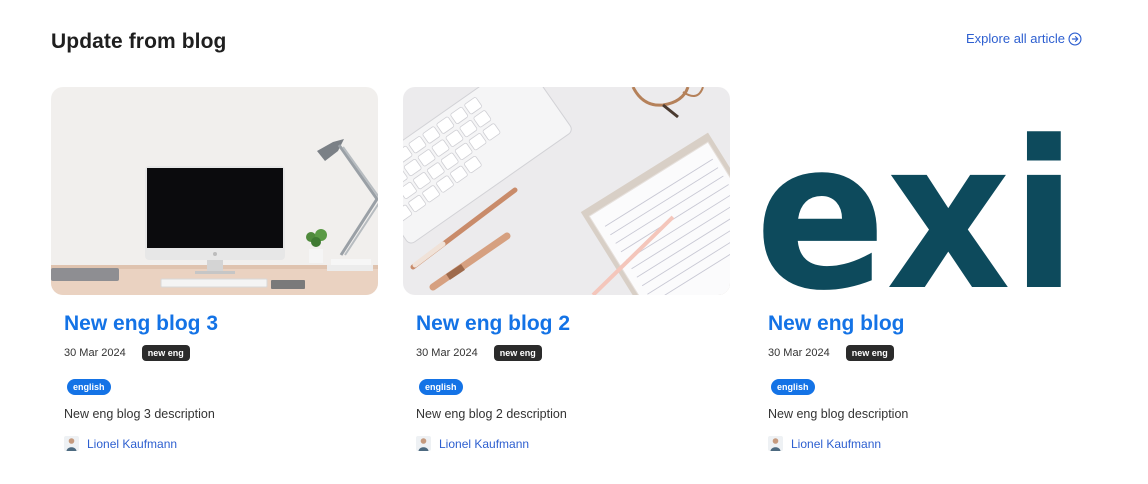  I want to click on explore-all-link: Explore all article, so click(1024, 38).